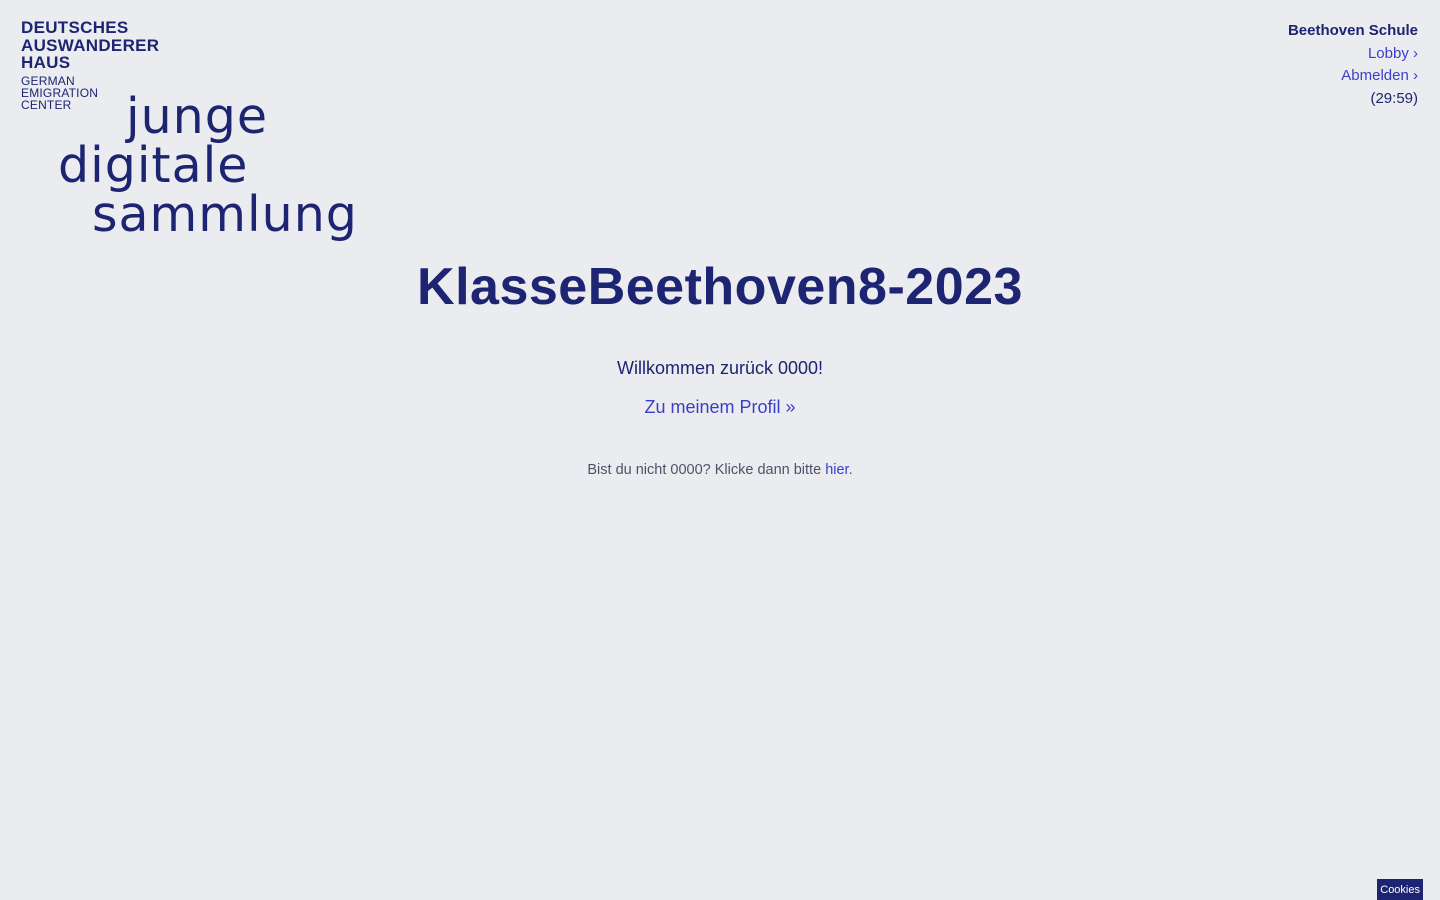  What do you see at coordinates (1352, 30) in the screenshot?
I see `school-name: Beethoven Schule` at bounding box center [1352, 30].